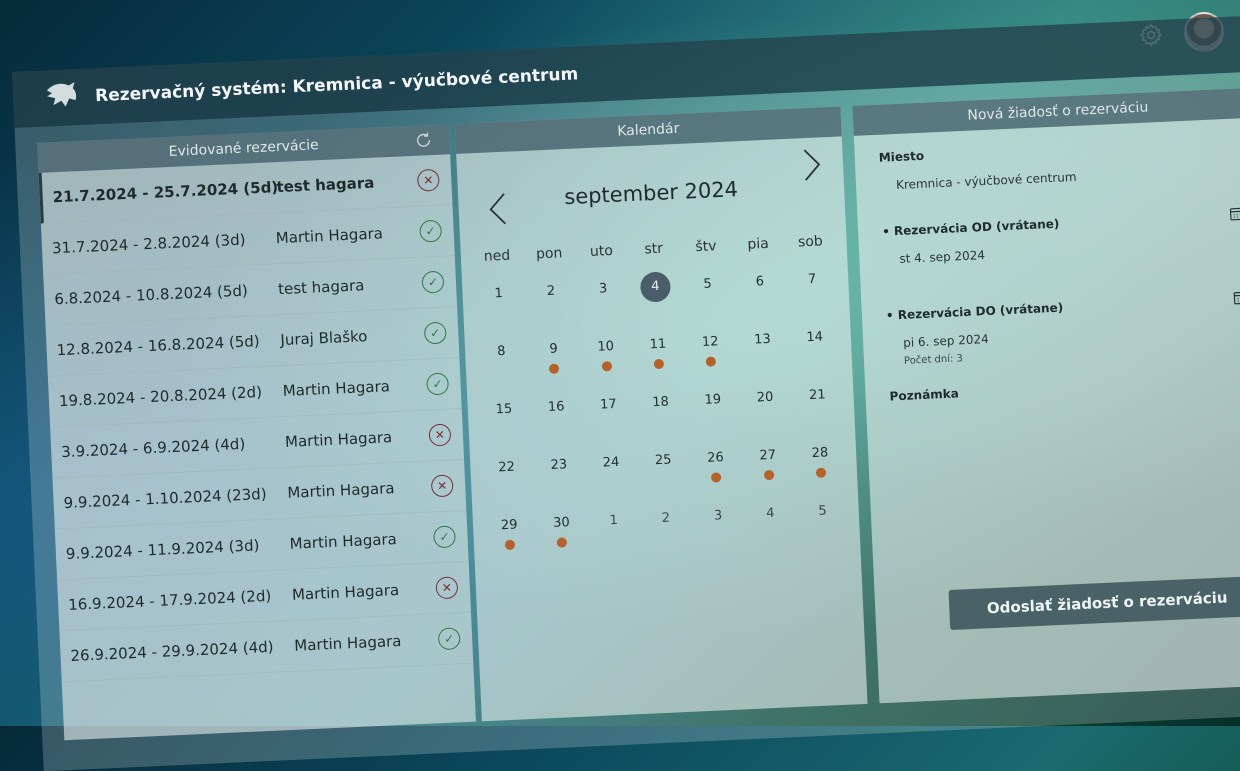  I want to click on day-number: 8, so click(501, 351).